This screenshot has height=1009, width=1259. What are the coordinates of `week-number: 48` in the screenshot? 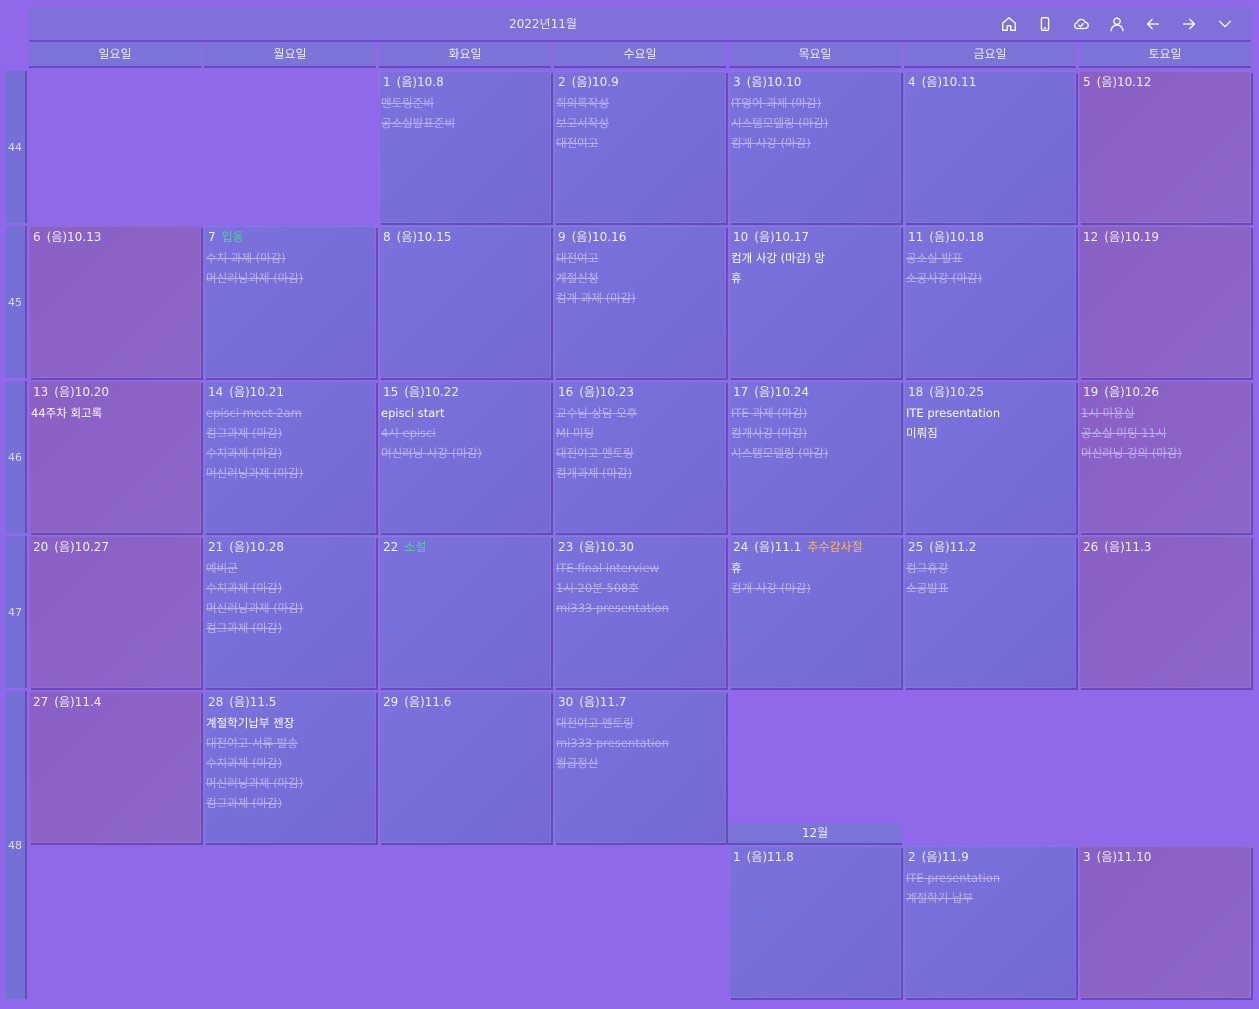 It's located at (15, 845).